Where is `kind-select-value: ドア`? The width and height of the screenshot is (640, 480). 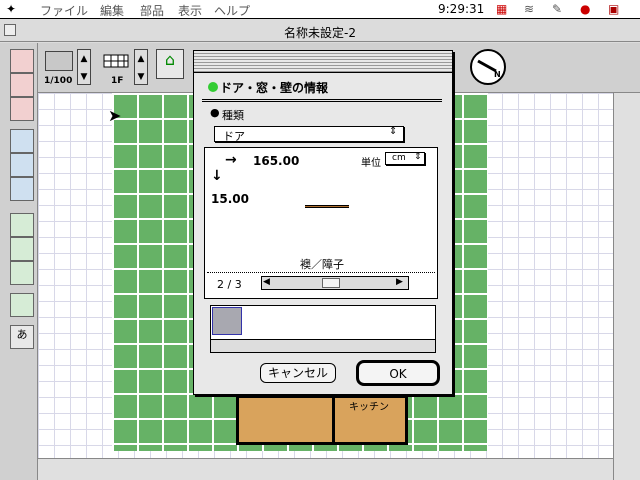
kind-select-value: ドア is located at coordinates (234, 136).